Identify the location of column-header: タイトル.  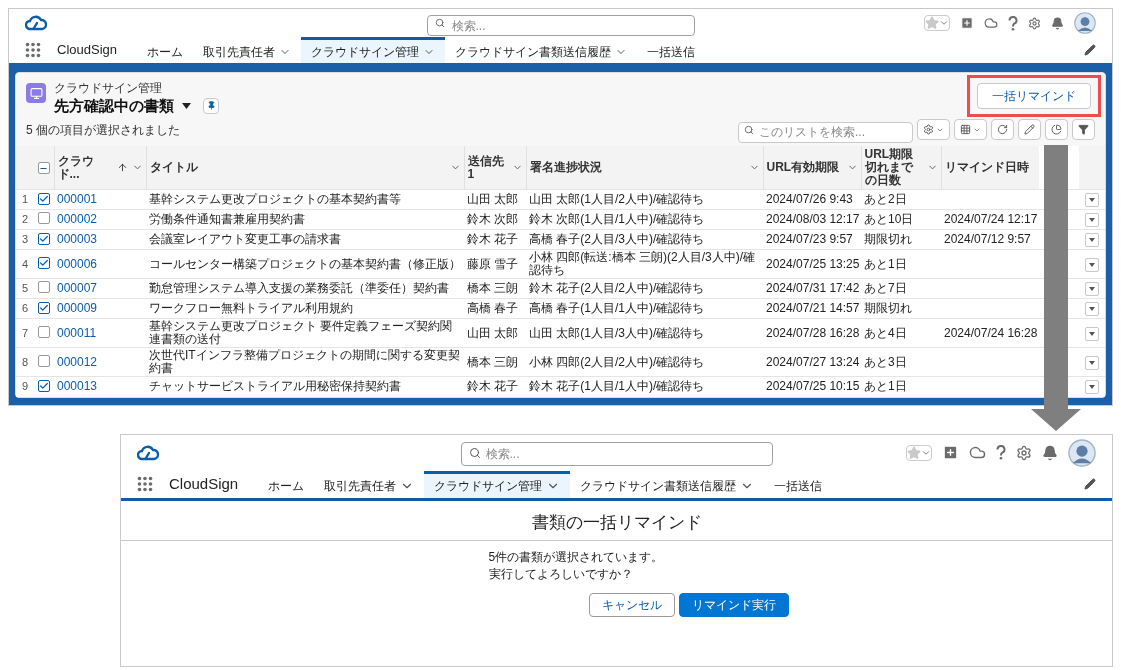
(305, 168).